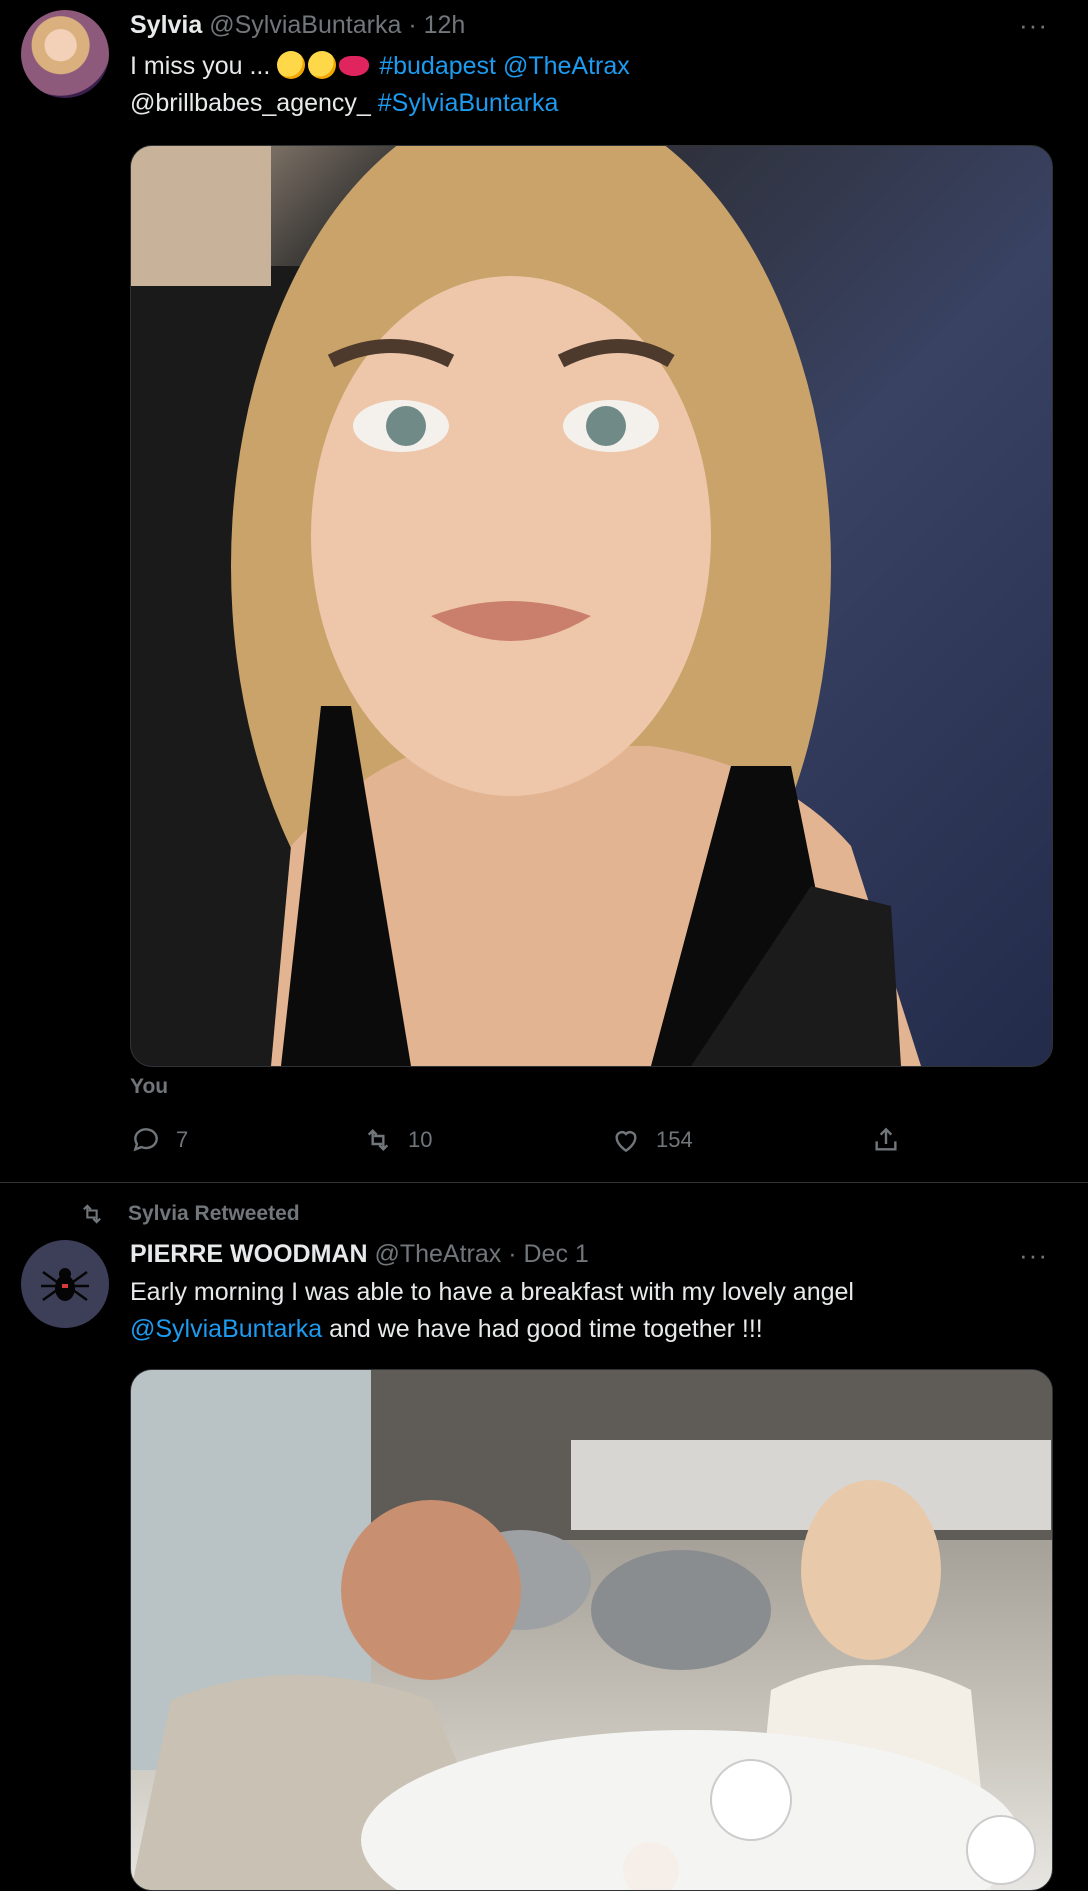 The height and width of the screenshot is (1891, 1088). What do you see at coordinates (556, 1254) in the screenshot?
I see `timestamp: Dec 1` at bounding box center [556, 1254].